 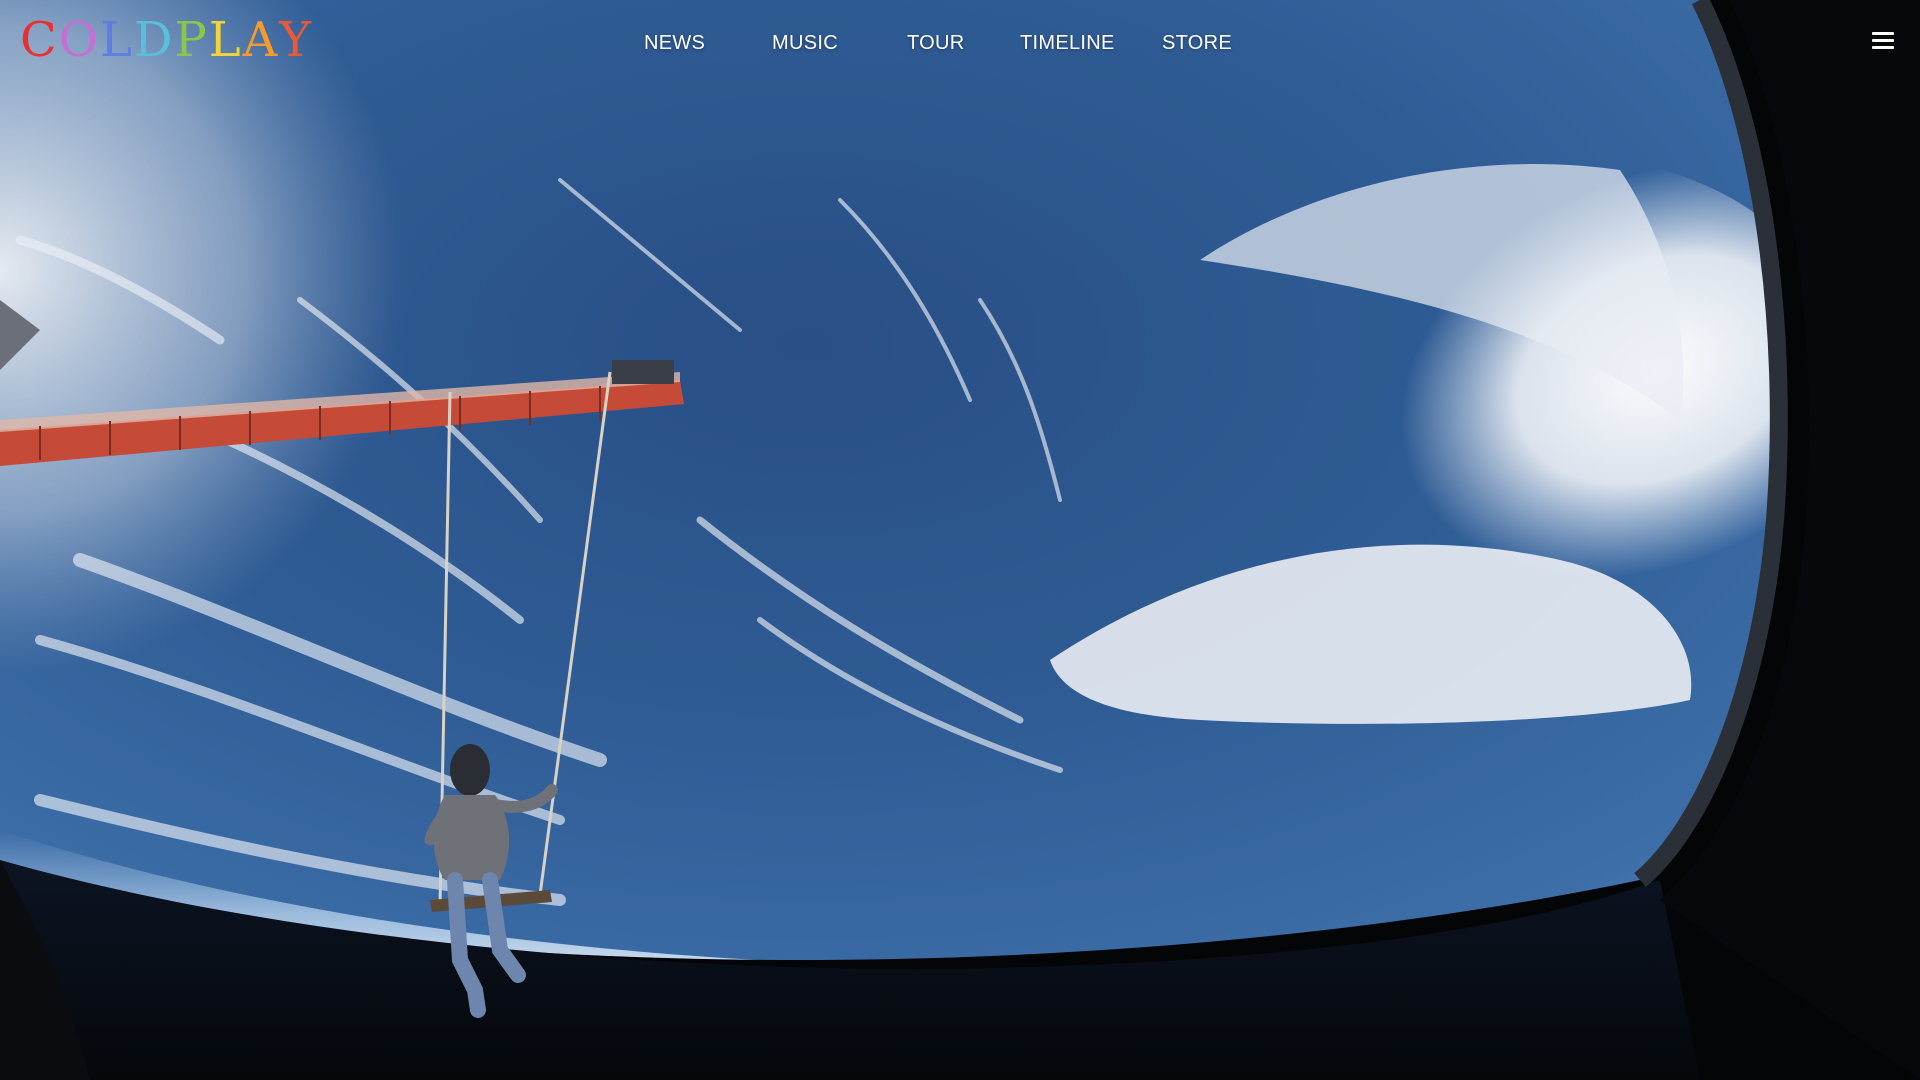 What do you see at coordinates (805, 43) in the screenshot?
I see `nav-item-music: MUSIC` at bounding box center [805, 43].